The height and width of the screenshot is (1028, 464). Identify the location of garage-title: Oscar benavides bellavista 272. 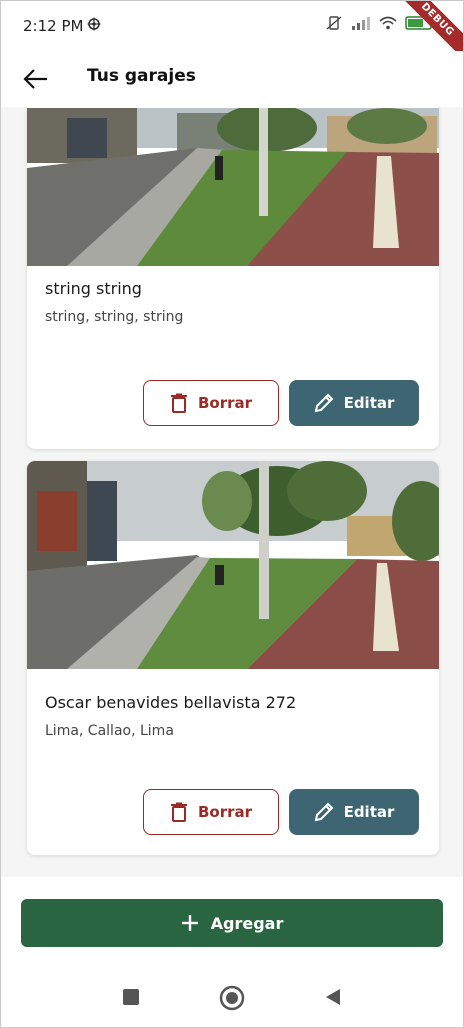
(171, 702).